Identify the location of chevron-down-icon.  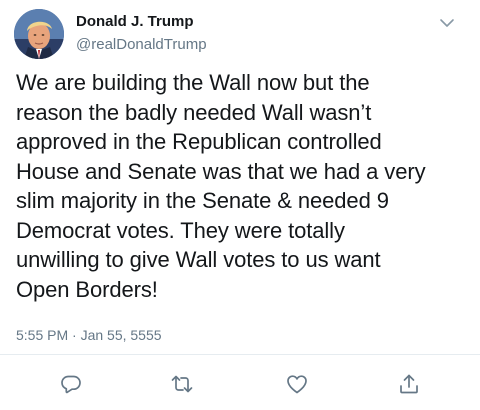
(447, 23).